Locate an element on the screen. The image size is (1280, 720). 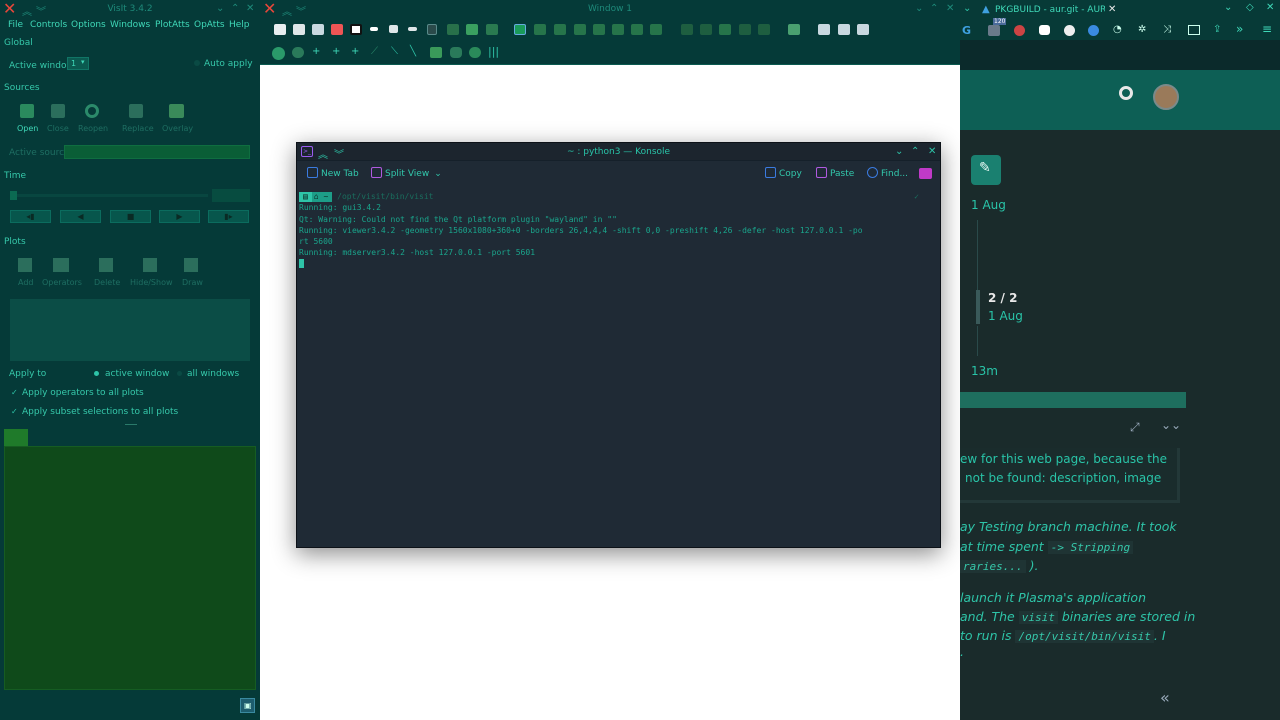
layout-3x3-icon is located at coordinates (432, 29).